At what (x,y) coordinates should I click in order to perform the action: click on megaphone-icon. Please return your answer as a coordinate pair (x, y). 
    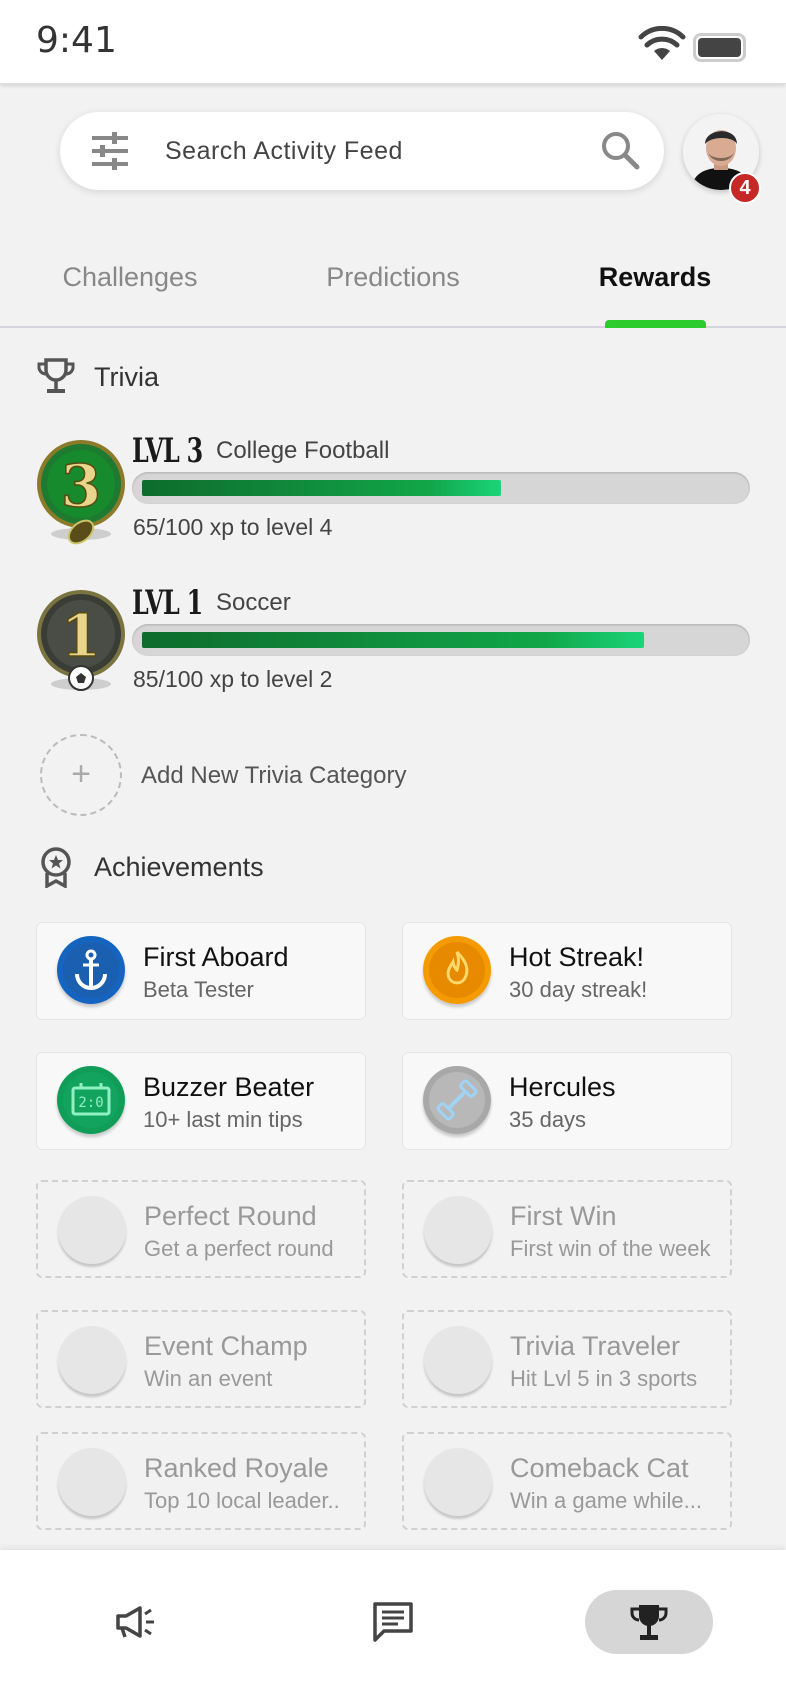
    Looking at the image, I should click on (135, 1622).